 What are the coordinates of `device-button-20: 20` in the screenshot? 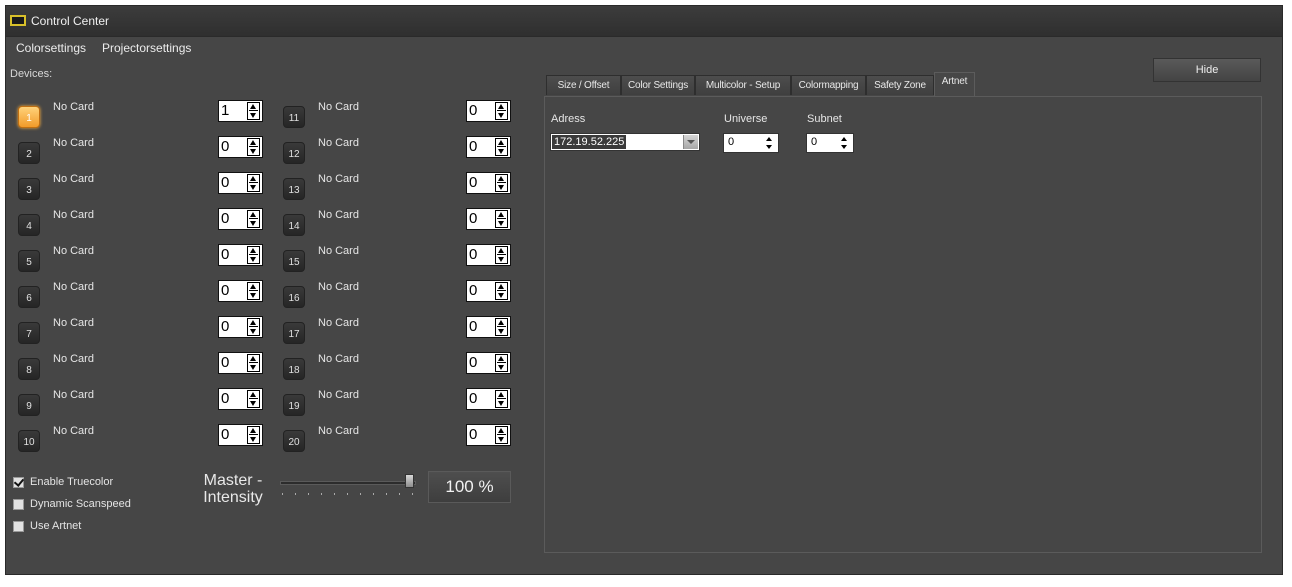 It's located at (294, 441).